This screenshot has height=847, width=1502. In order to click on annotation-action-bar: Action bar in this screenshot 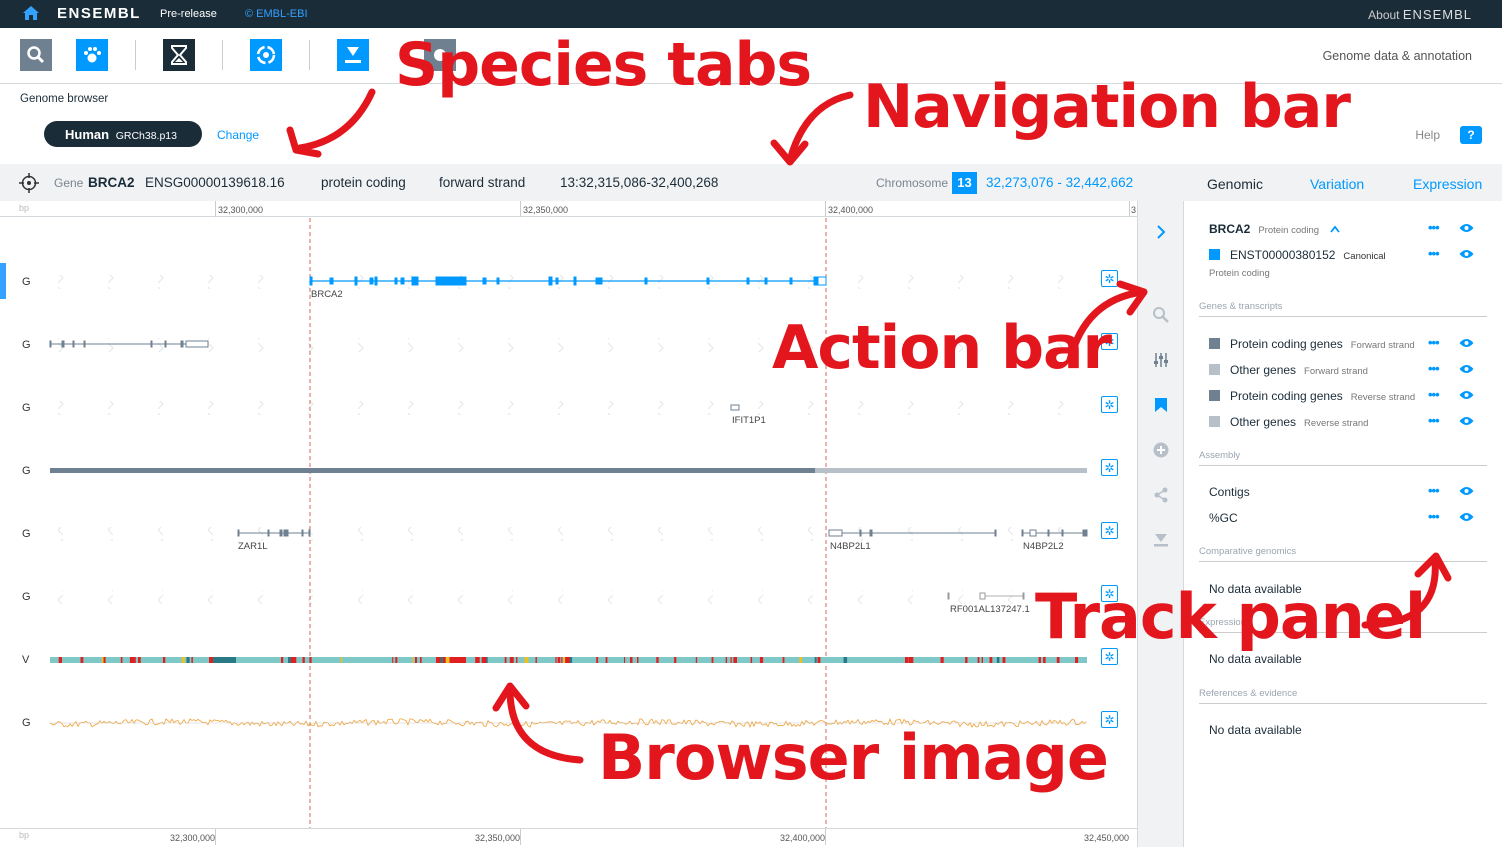, I will do `click(942, 348)`.